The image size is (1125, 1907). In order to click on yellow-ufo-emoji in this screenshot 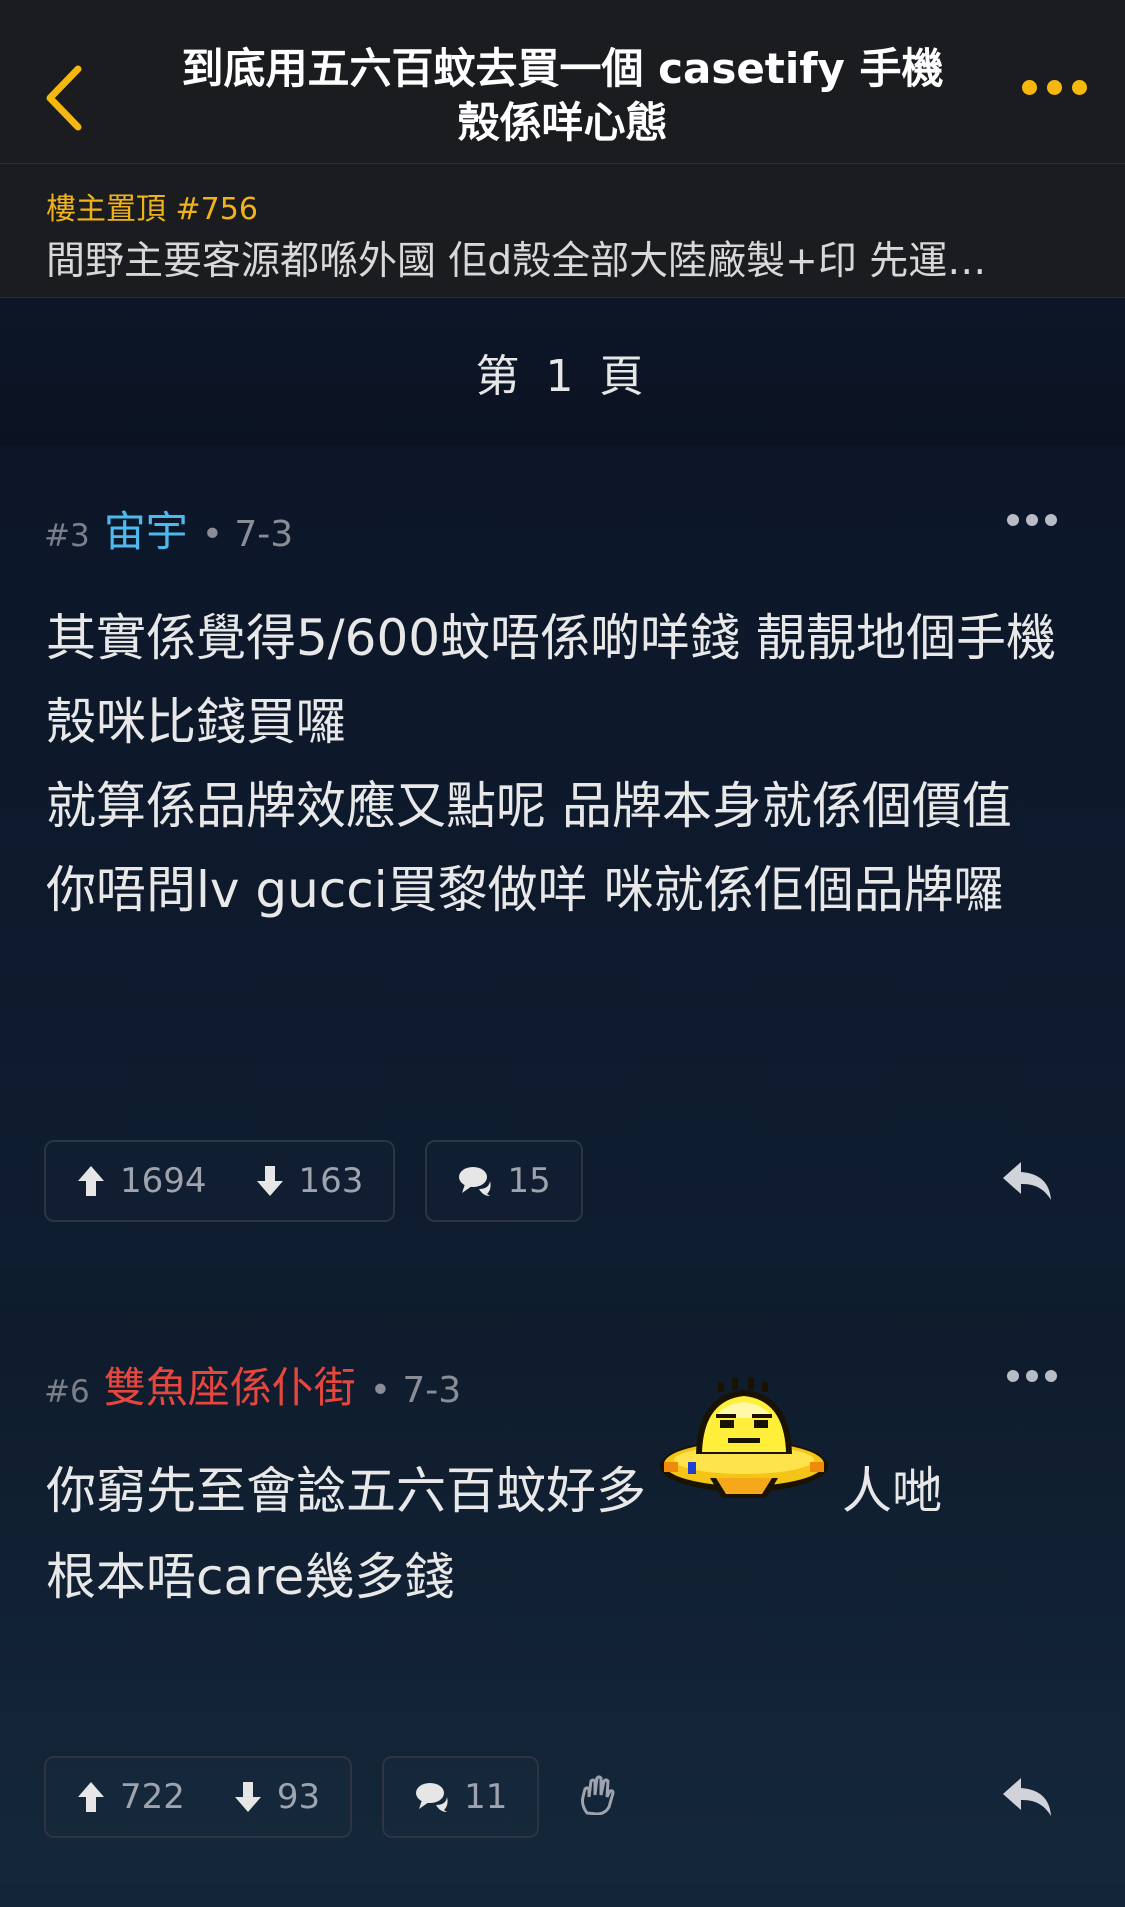, I will do `click(744, 1456)`.